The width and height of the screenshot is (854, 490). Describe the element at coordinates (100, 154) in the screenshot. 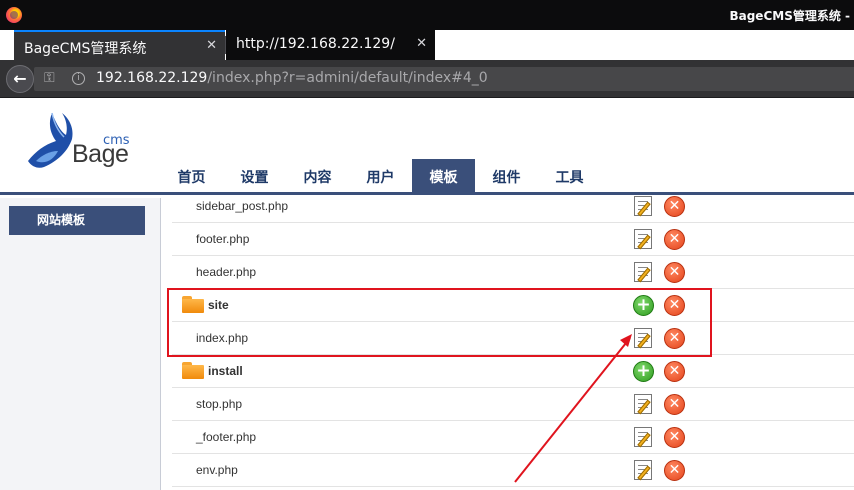

I see `logo-name-text: Bage` at that location.